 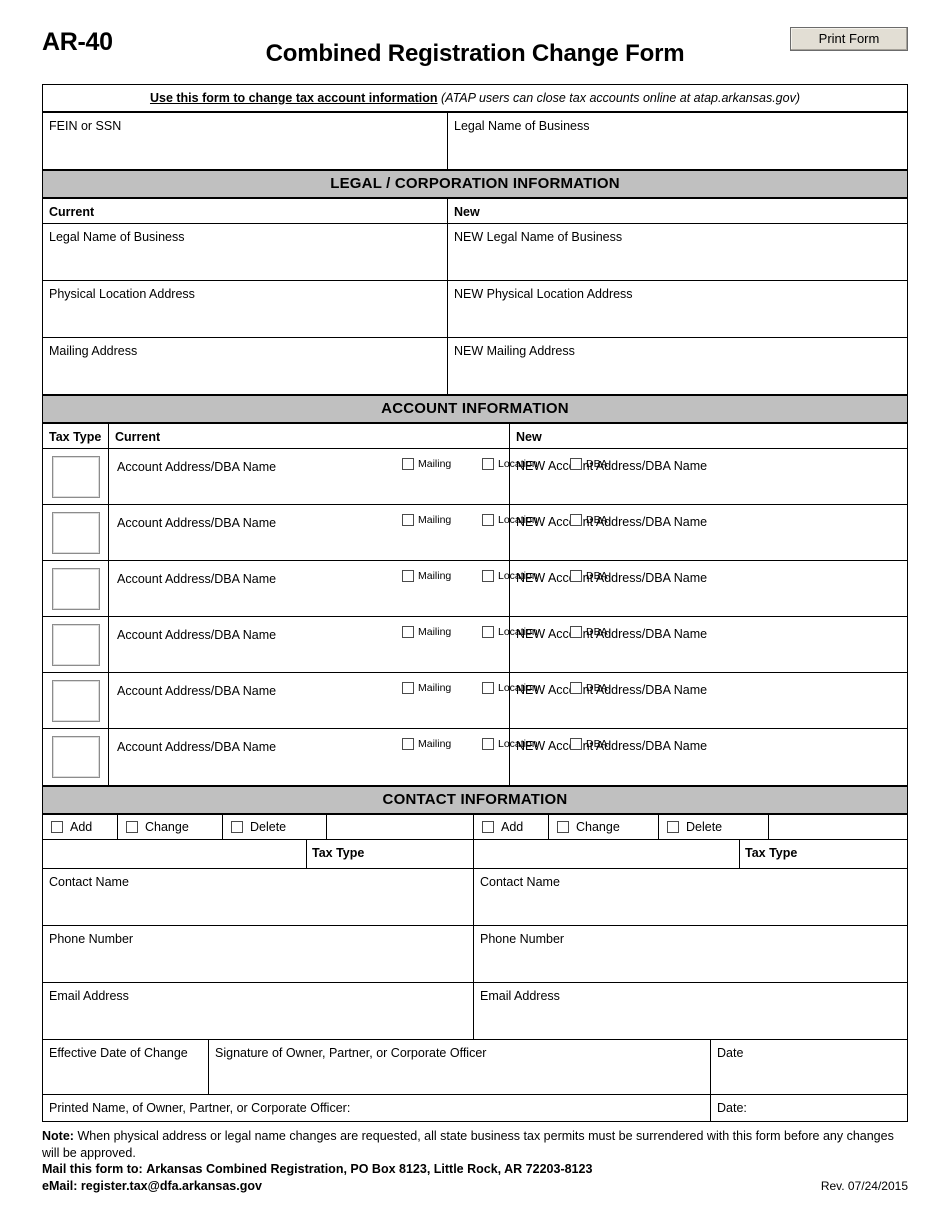 What do you see at coordinates (690, 1011) in the screenshot?
I see `contact-right-email-field: Email Address` at bounding box center [690, 1011].